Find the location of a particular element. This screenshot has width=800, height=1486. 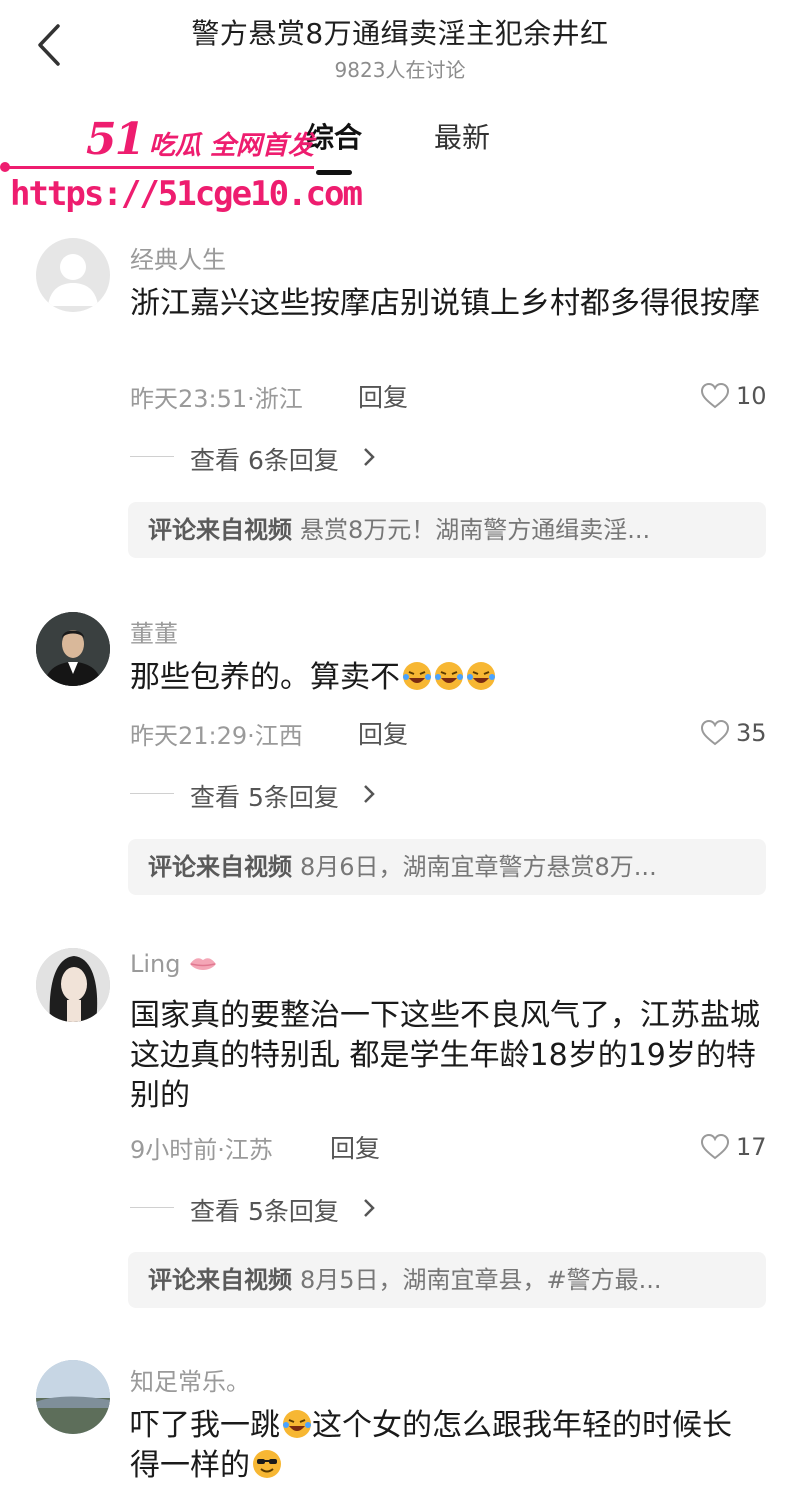

comment-meta: 9小时前·江苏 is located at coordinates (201, 1150).